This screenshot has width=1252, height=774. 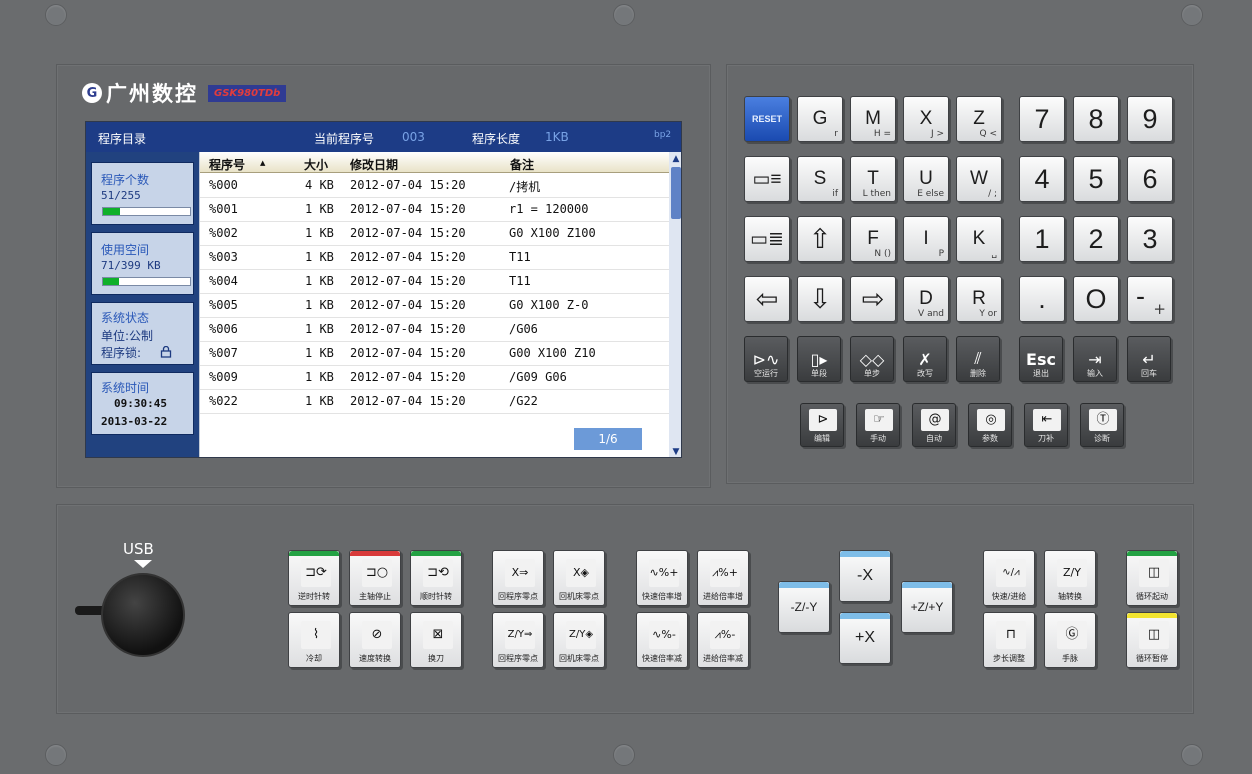 I want to click on usb-knob, so click(x=143, y=615).